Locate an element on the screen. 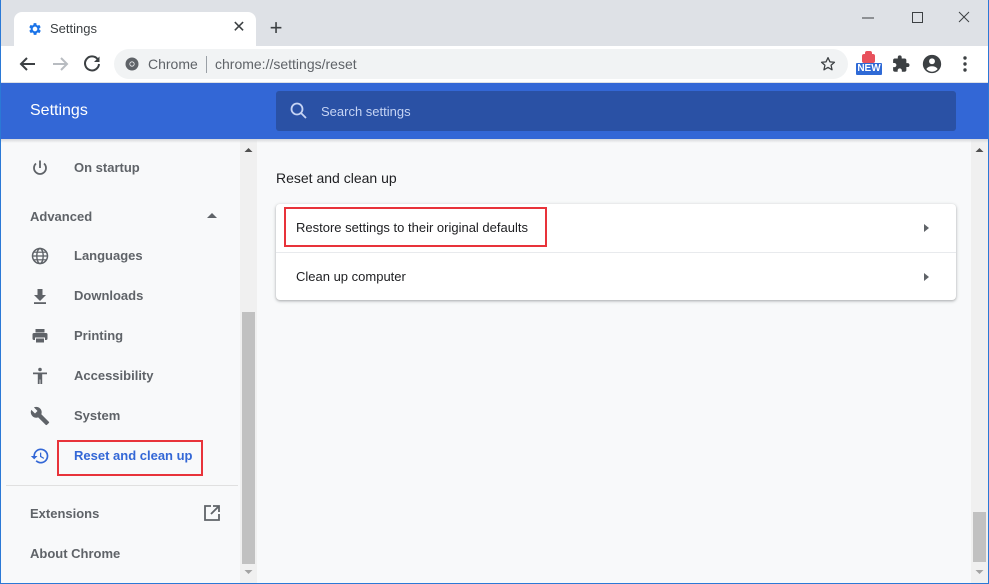 The width and height of the screenshot is (989, 584). sidebar-item-reset-and-clean-up: Reset and clean up is located at coordinates (120, 456).